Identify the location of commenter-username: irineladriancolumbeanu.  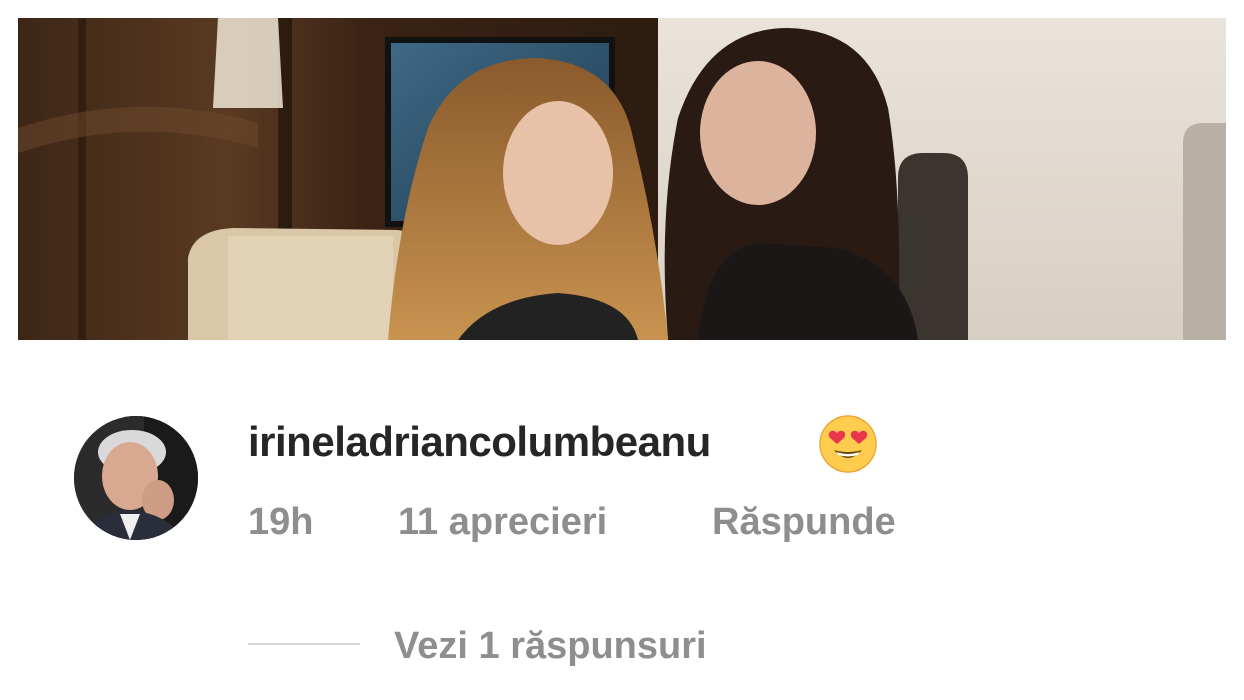
(479, 442).